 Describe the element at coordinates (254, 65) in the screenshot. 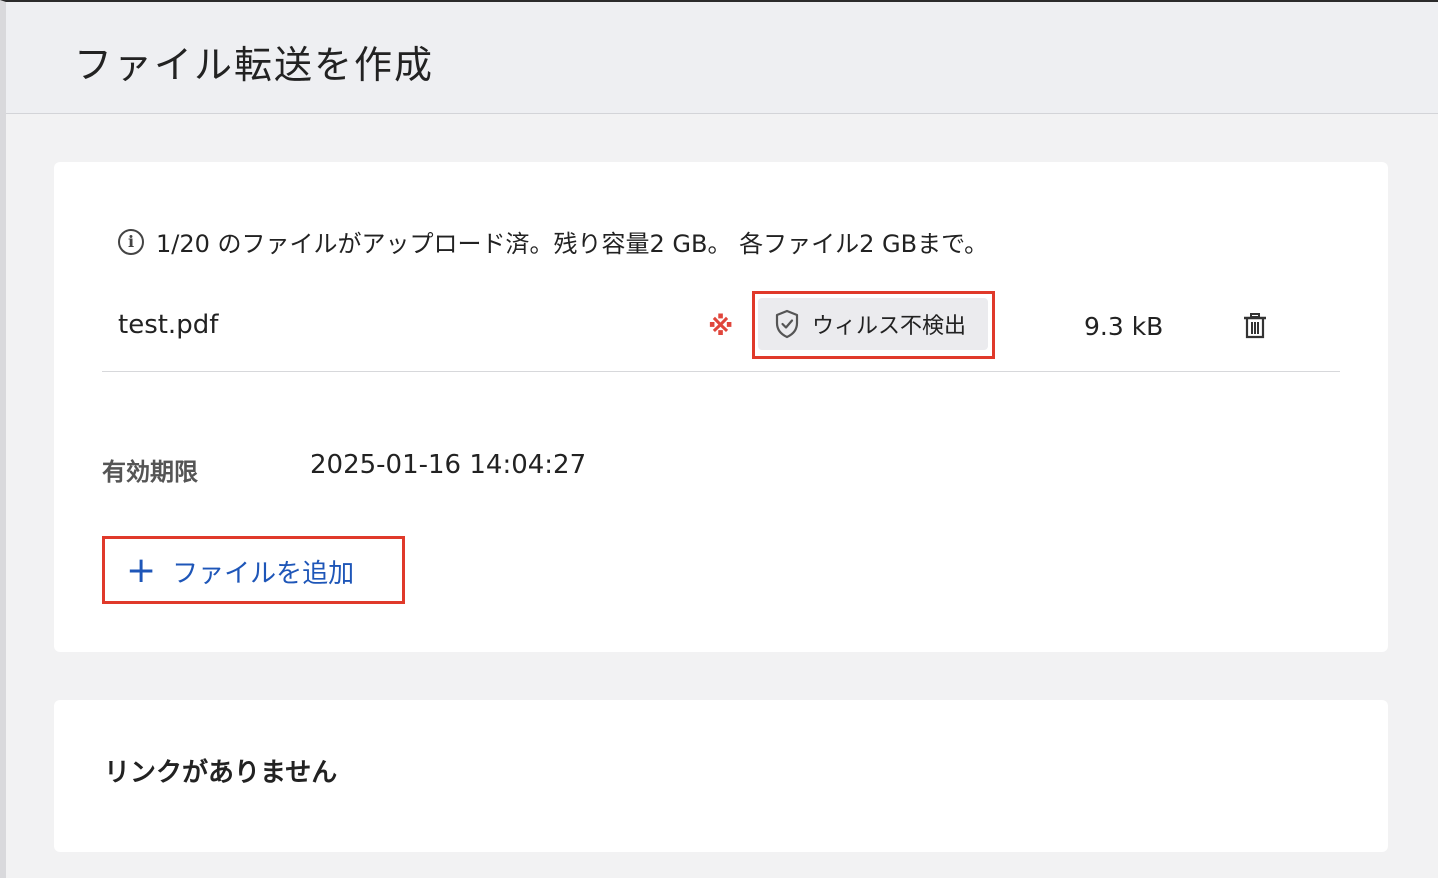

I see `page-title: ファイル転送を作成` at that location.